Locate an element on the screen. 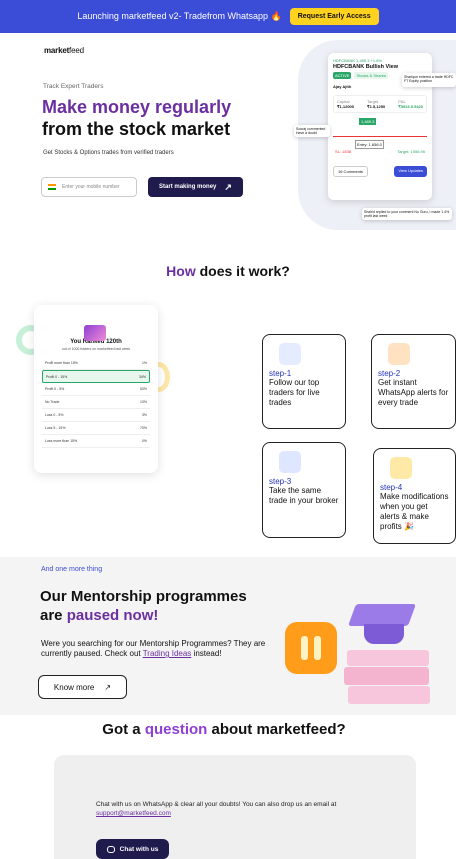  how-heading-rest: does it work? is located at coordinates (242, 271).